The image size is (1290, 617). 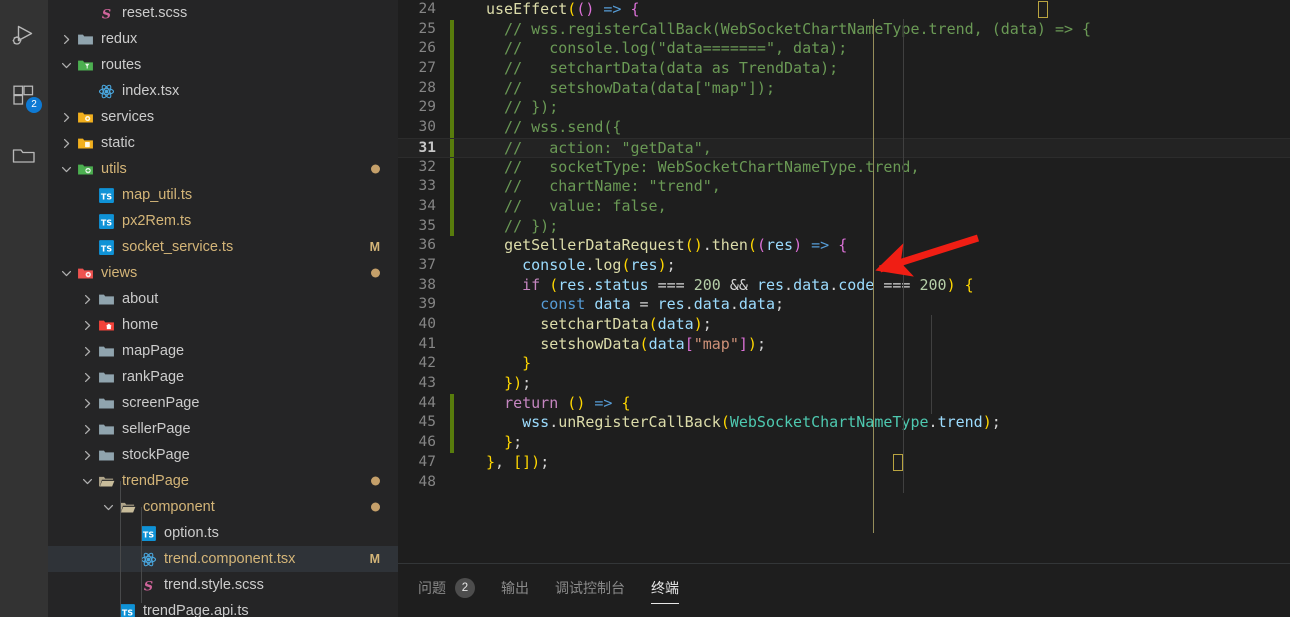 What do you see at coordinates (844, 403) in the screenshot?
I see `code-line: 44 return () => {` at bounding box center [844, 403].